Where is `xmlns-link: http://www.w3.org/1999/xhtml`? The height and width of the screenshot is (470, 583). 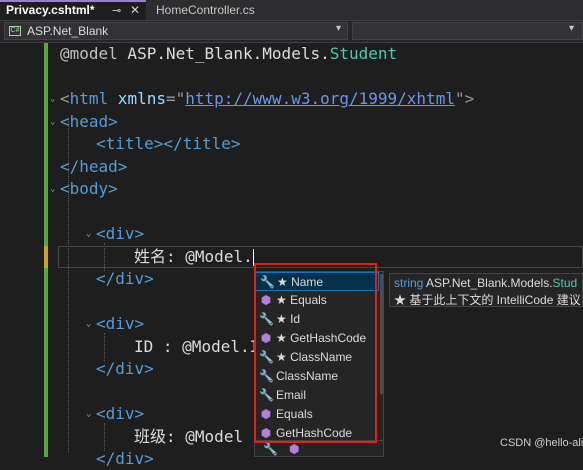
xmlns-link: http://www.w3.org/1999/xhtml is located at coordinates (320, 98).